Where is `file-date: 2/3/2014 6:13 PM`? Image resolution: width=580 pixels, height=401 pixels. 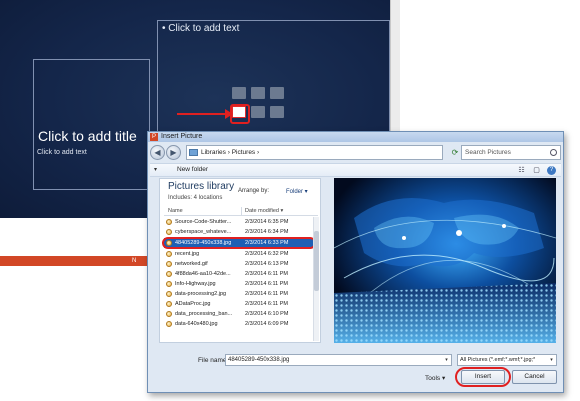
file-date: 2/3/2014 6:13 PM is located at coordinates (267, 264).